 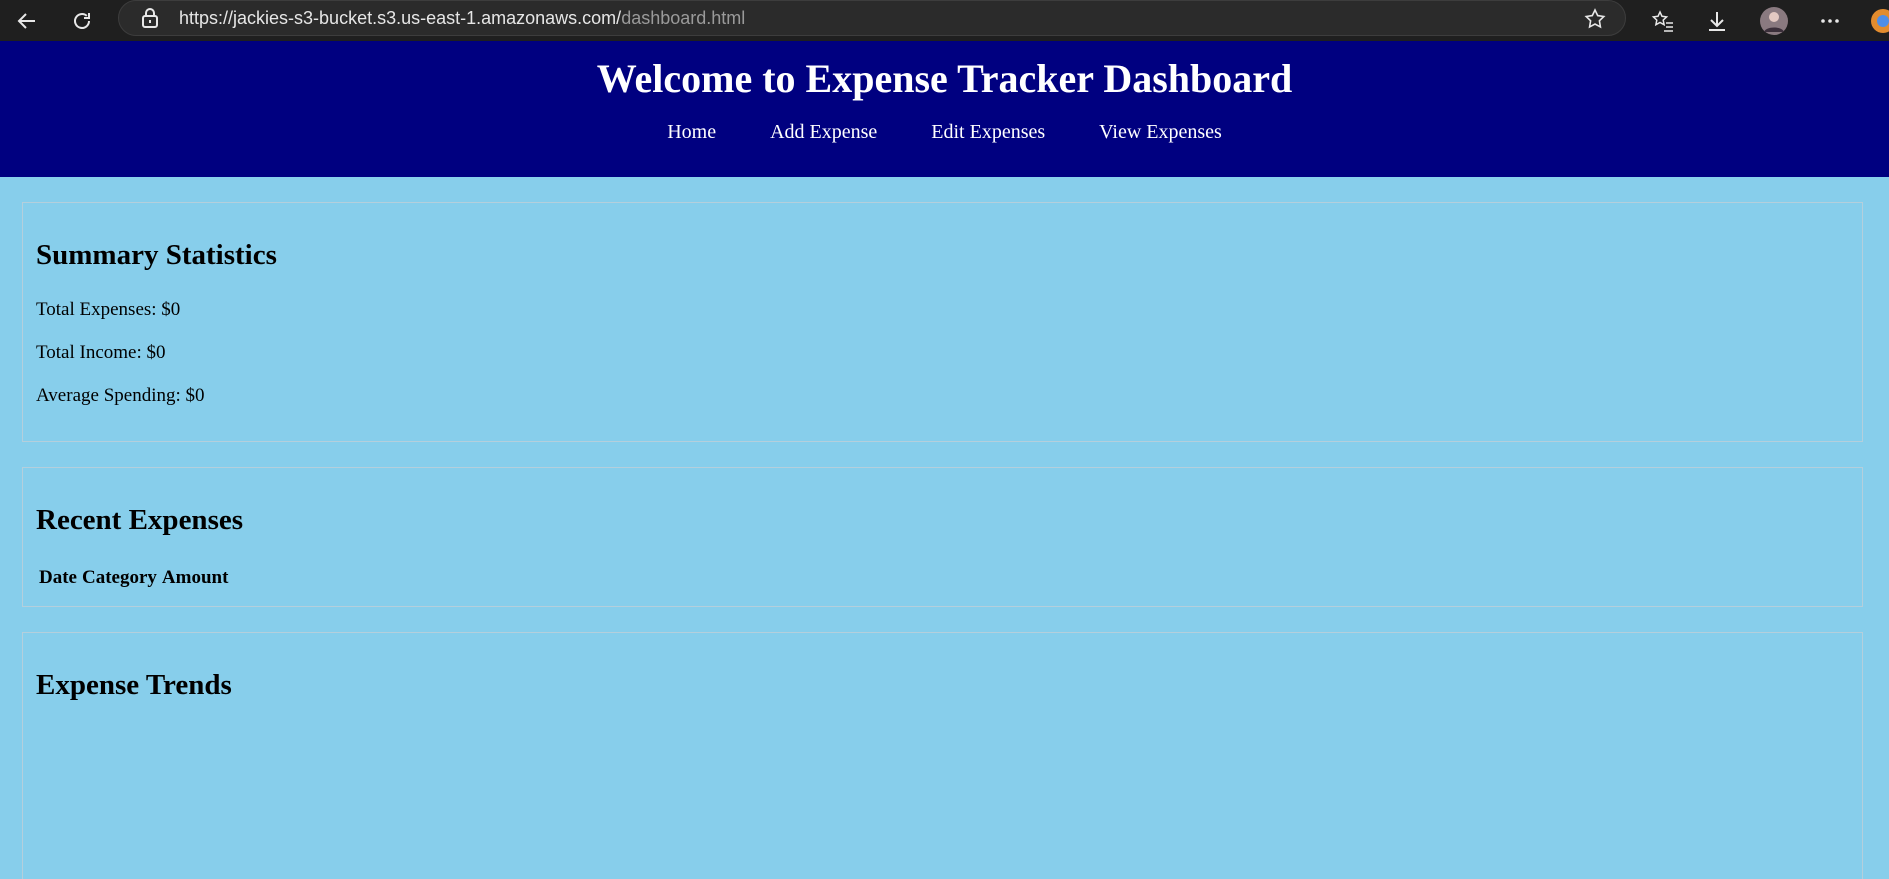 I want to click on copilot-icon, so click(x=1879, y=21).